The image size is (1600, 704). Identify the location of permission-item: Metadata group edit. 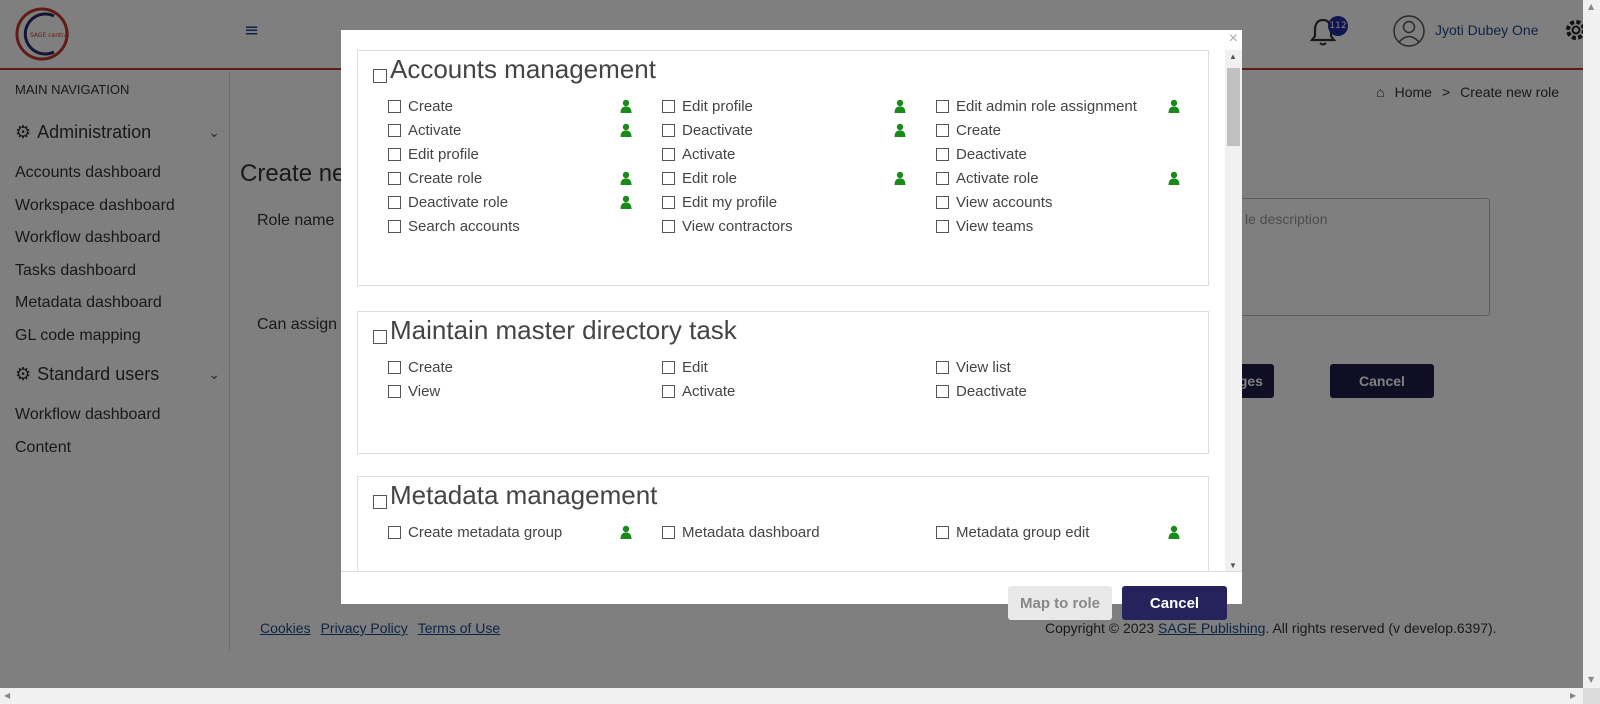
(1058, 532).